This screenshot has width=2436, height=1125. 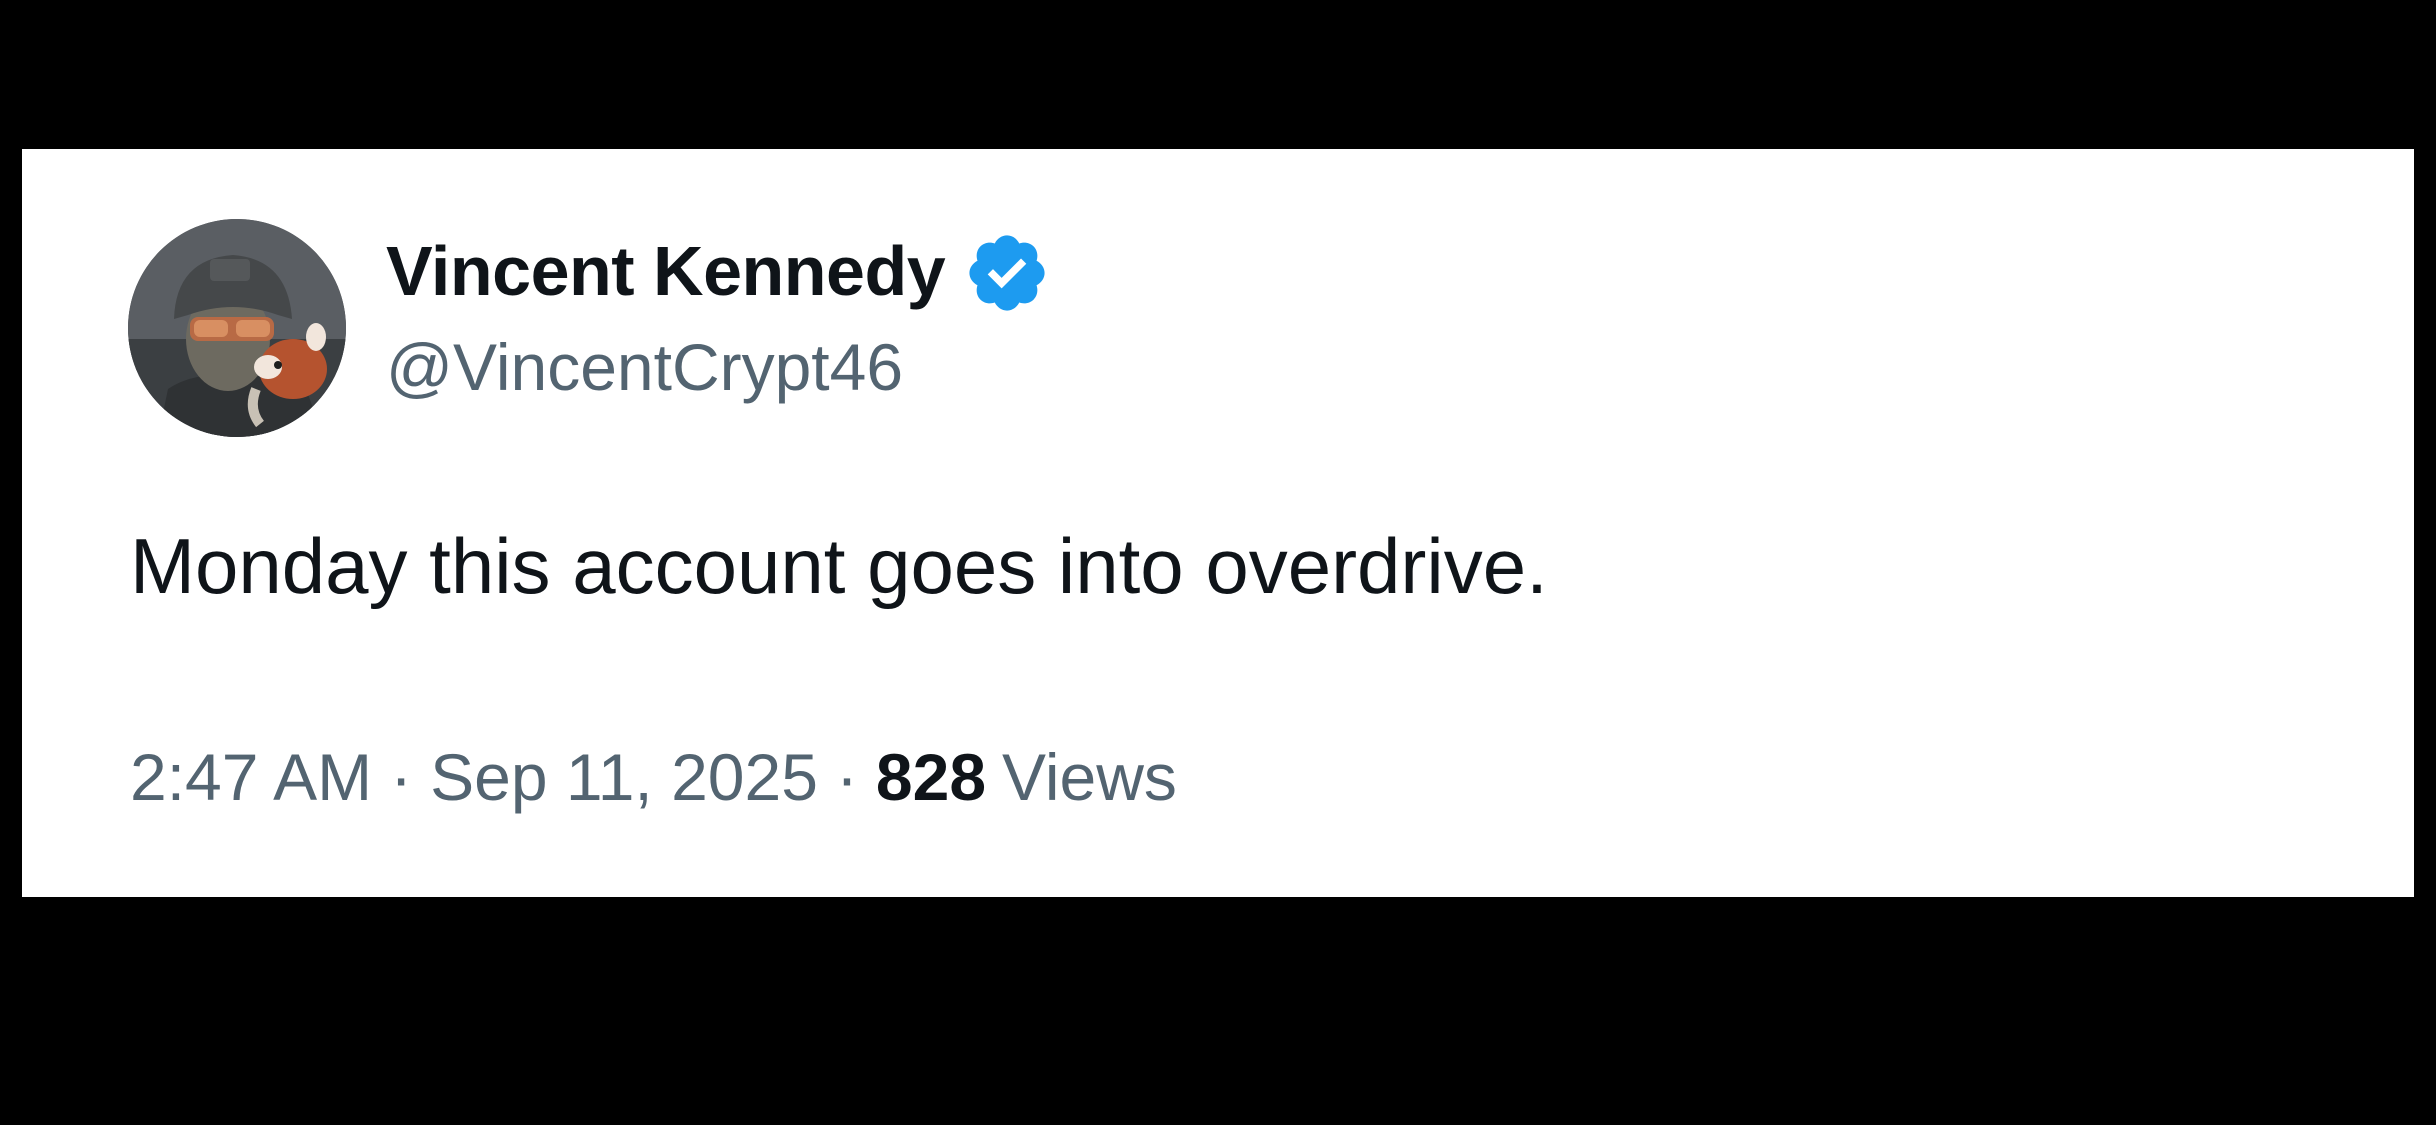 What do you see at coordinates (839, 566) in the screenshot?
I see `tweet-text: Monday this account goes into overdrive.` at bounding box center [839, 566].